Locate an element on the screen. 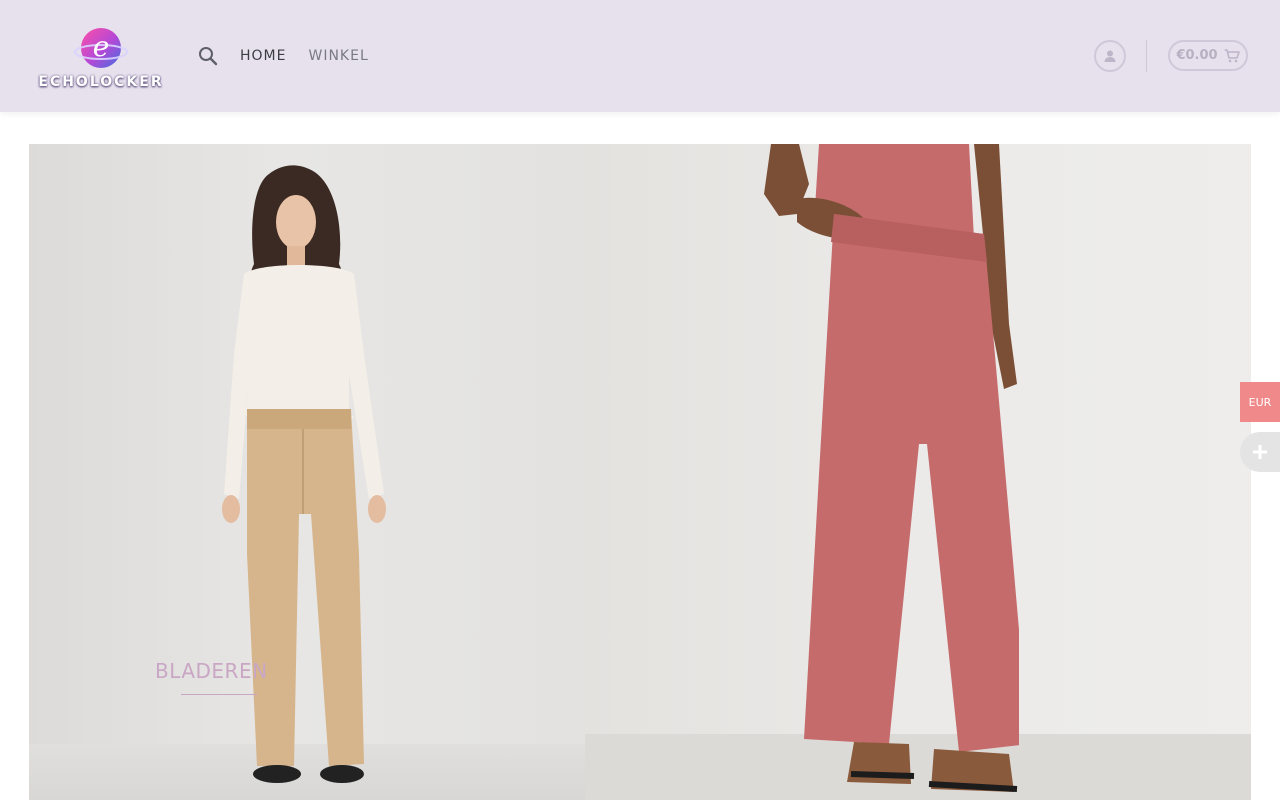  cart-icon is located at coordinates (1232, 55).